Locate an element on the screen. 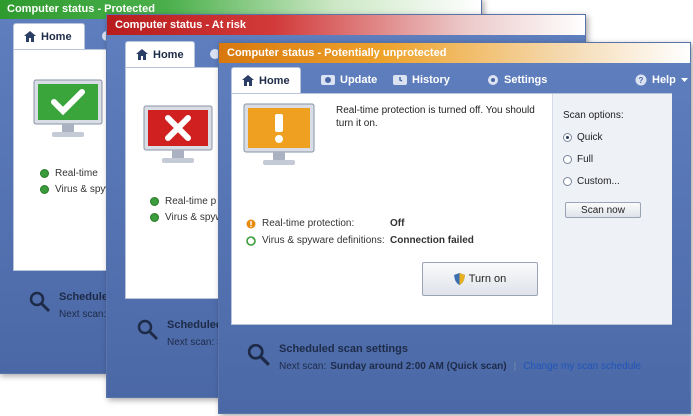  status-label: Real-time is located at coordinates (76, 173).